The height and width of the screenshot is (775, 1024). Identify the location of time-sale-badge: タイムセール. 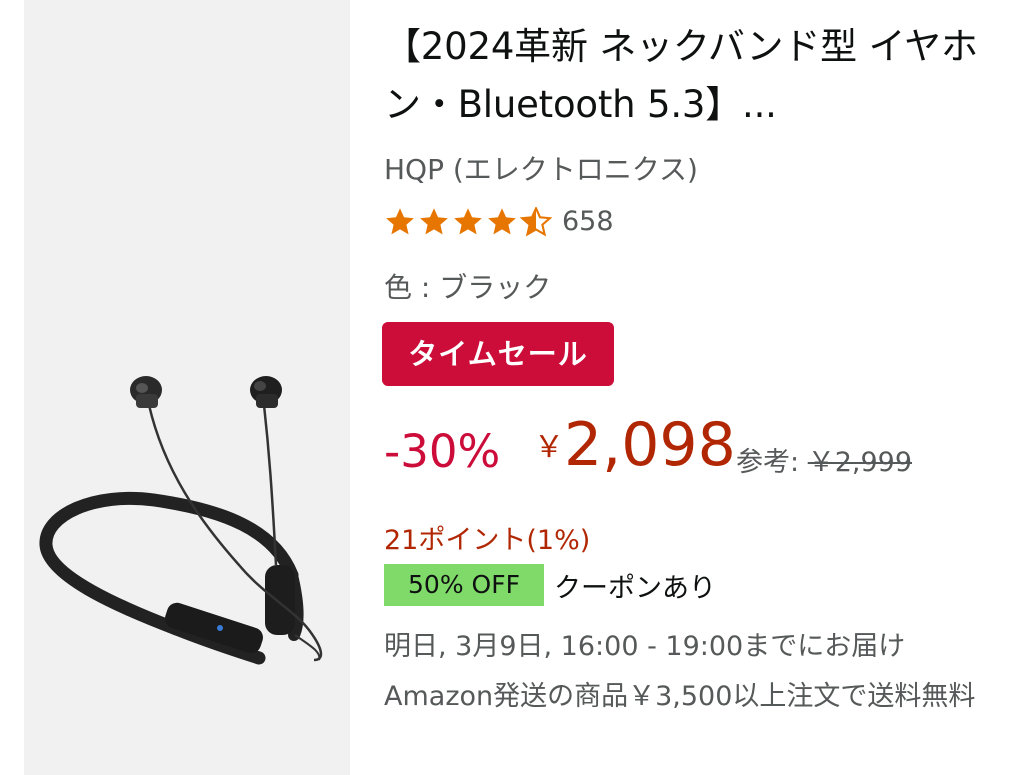
(498, 354).